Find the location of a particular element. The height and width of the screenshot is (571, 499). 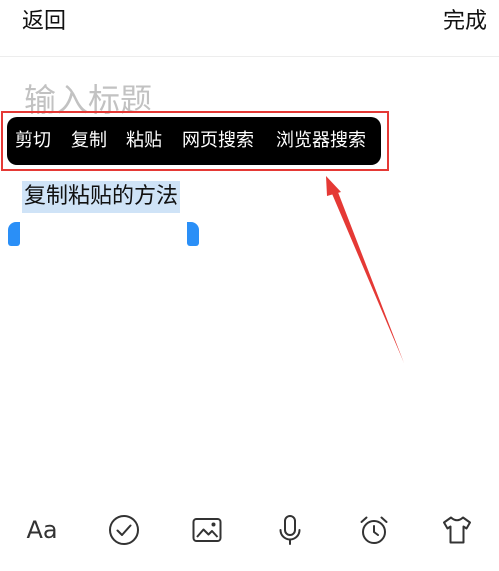

selection-end-handle is located at coordinates (193, 234).